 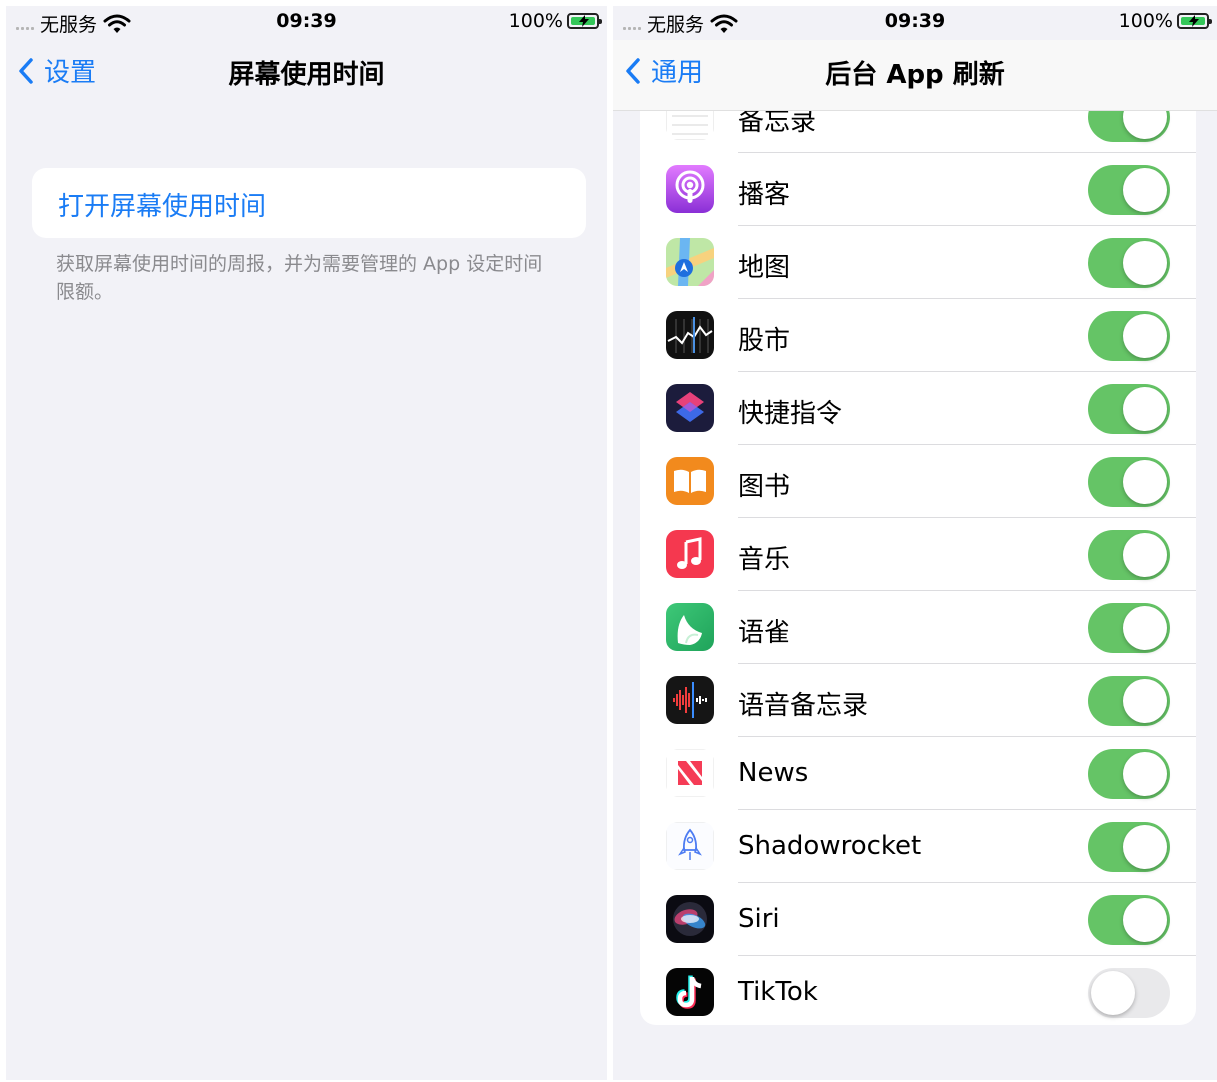 I want to click on page-title: 后台 App 刷新, so click(x=915, y=75).